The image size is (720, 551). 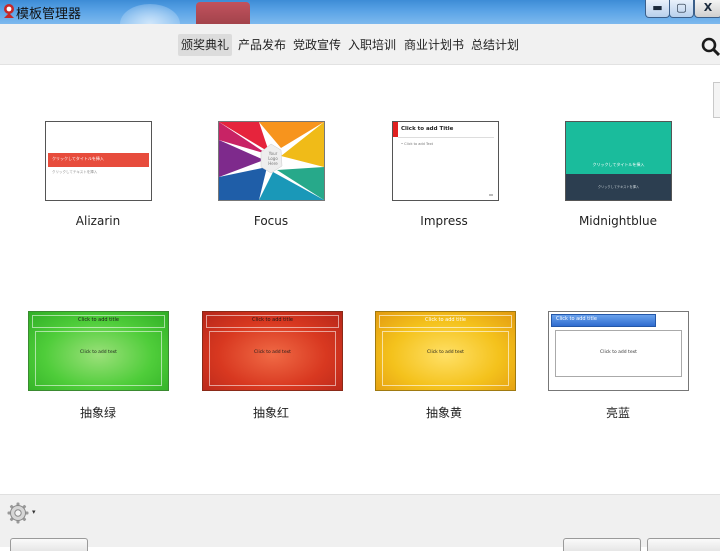 What do you see at coordinates (205, 45) in the screenshot?
I see `tab-category-1: 颁奖典礼` at bounding box center [205, 45].